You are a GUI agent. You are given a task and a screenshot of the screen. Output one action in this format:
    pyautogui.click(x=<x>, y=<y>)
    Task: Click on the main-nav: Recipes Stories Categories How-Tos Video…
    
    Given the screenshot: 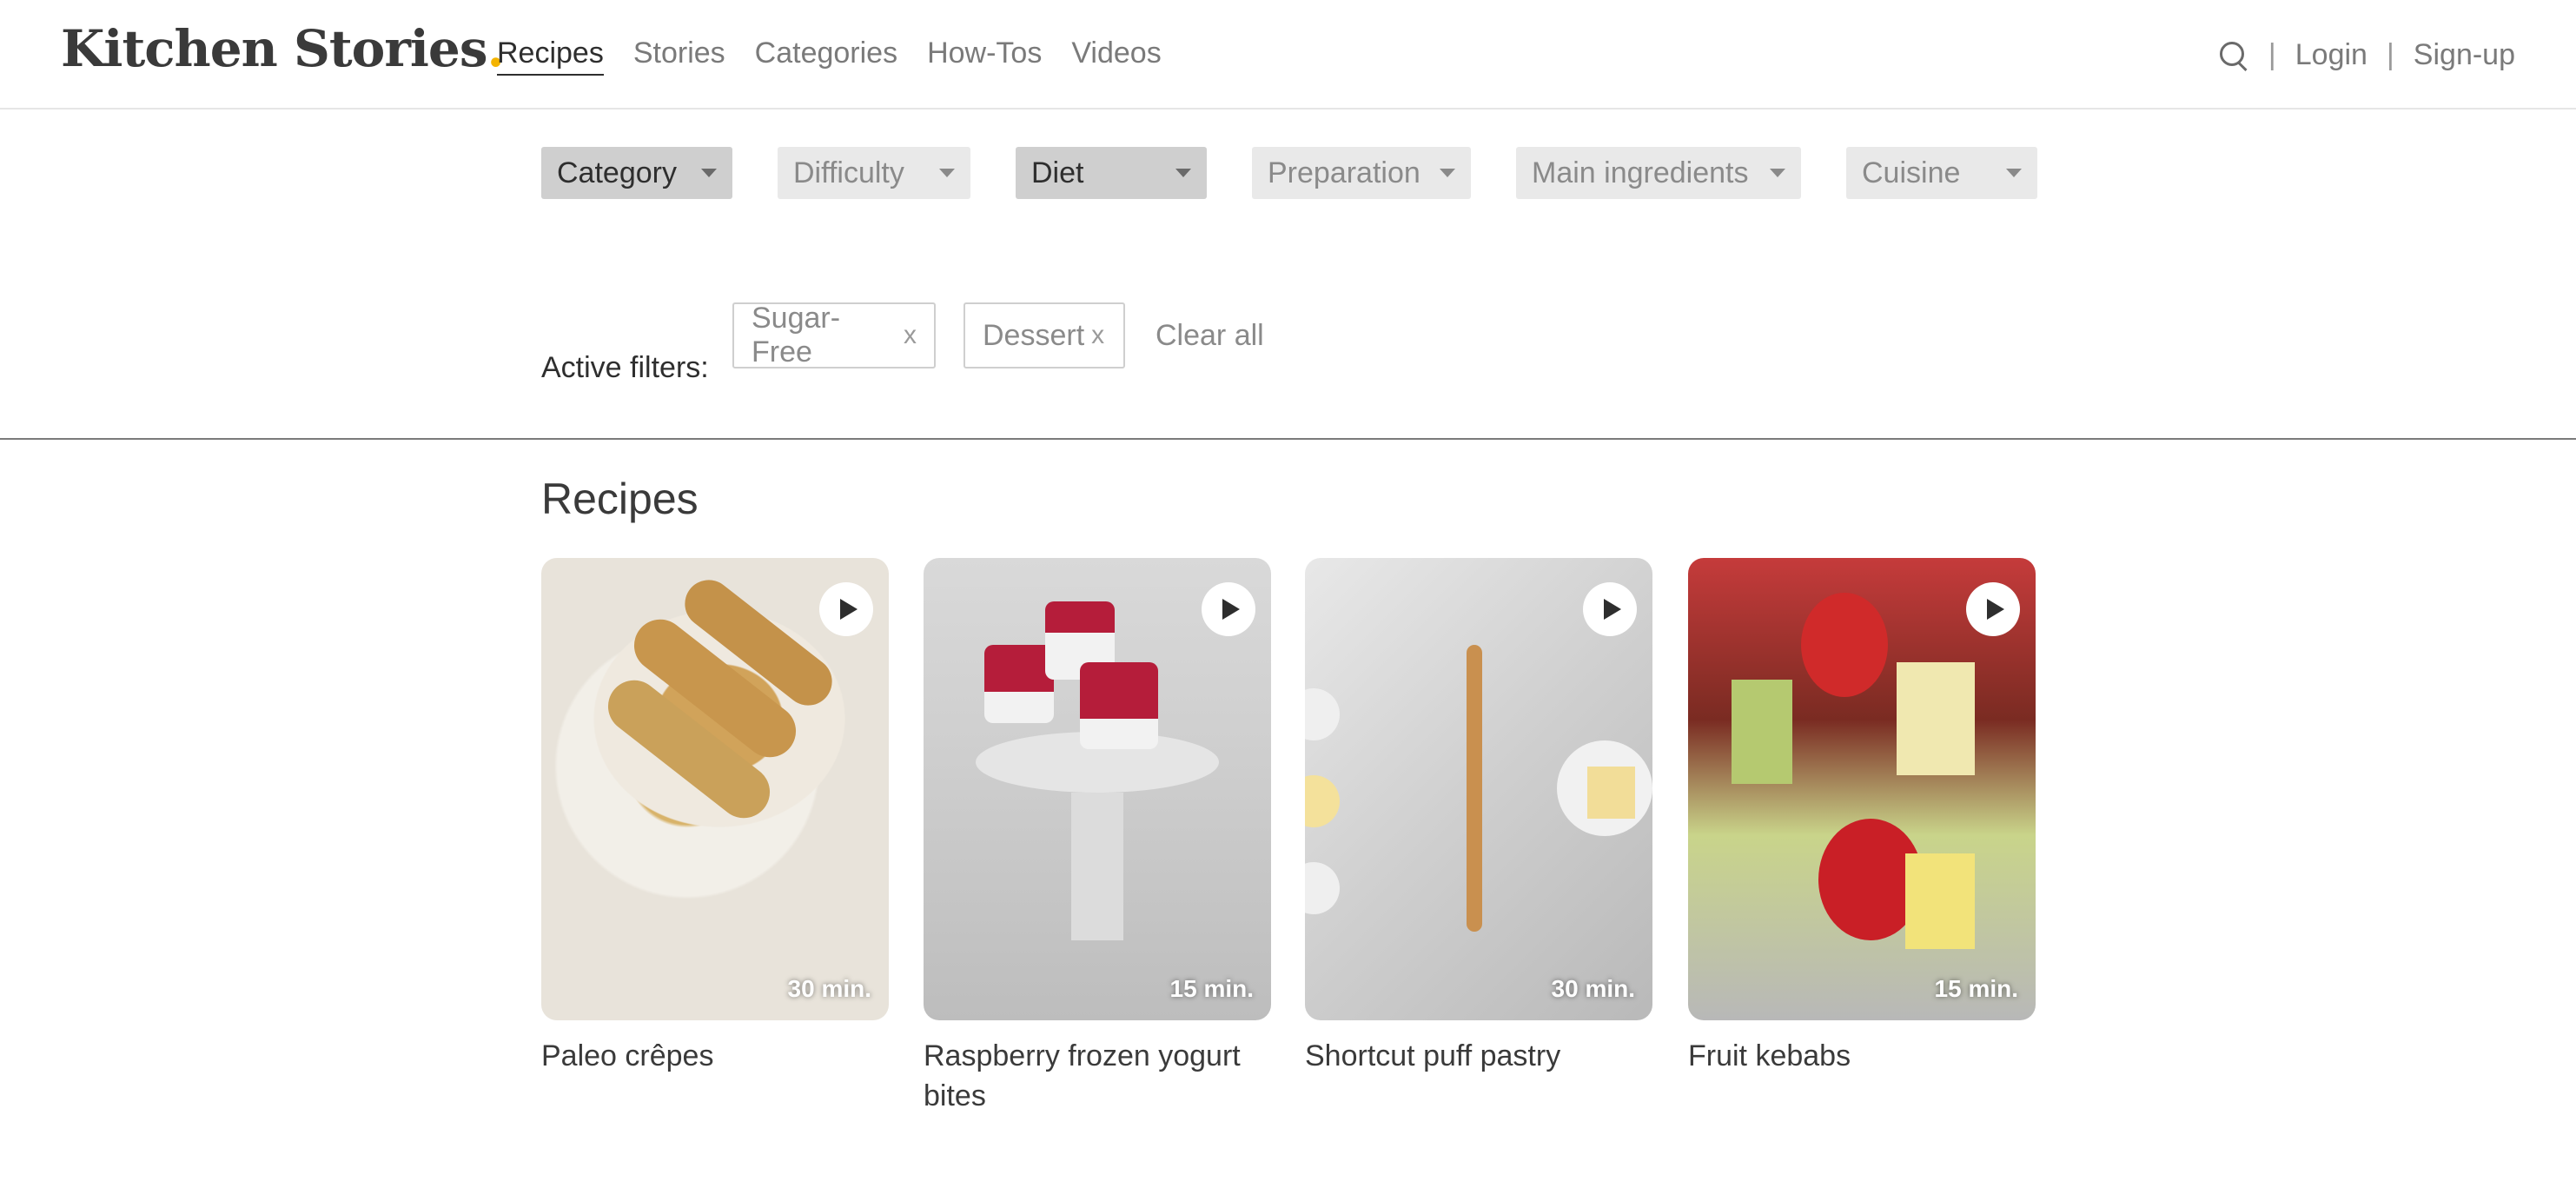 What is the action you would take?
    pyautogui.click(x=844, y=57)
    